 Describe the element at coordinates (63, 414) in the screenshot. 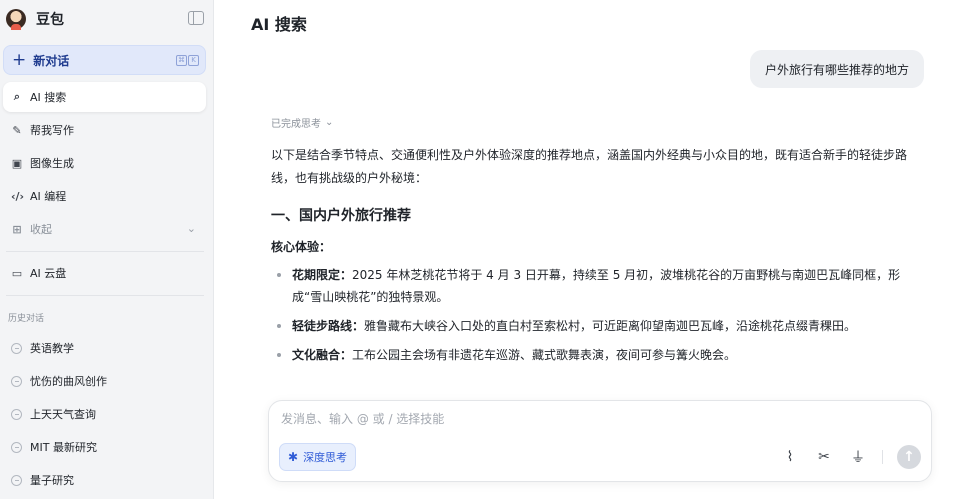

I see `history-item-label: 上天天气查询` at that location.